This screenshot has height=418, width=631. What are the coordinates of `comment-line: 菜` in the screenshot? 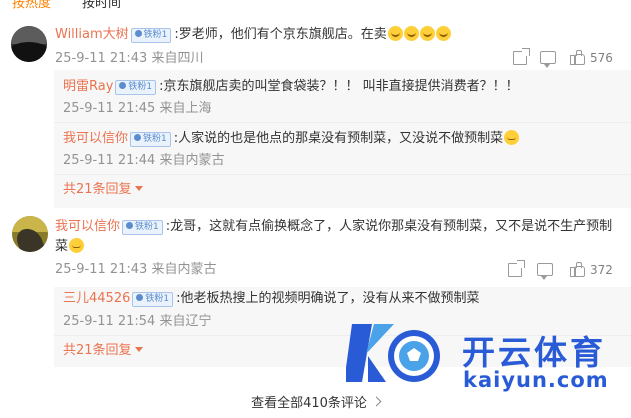 It's located at (70, 247).